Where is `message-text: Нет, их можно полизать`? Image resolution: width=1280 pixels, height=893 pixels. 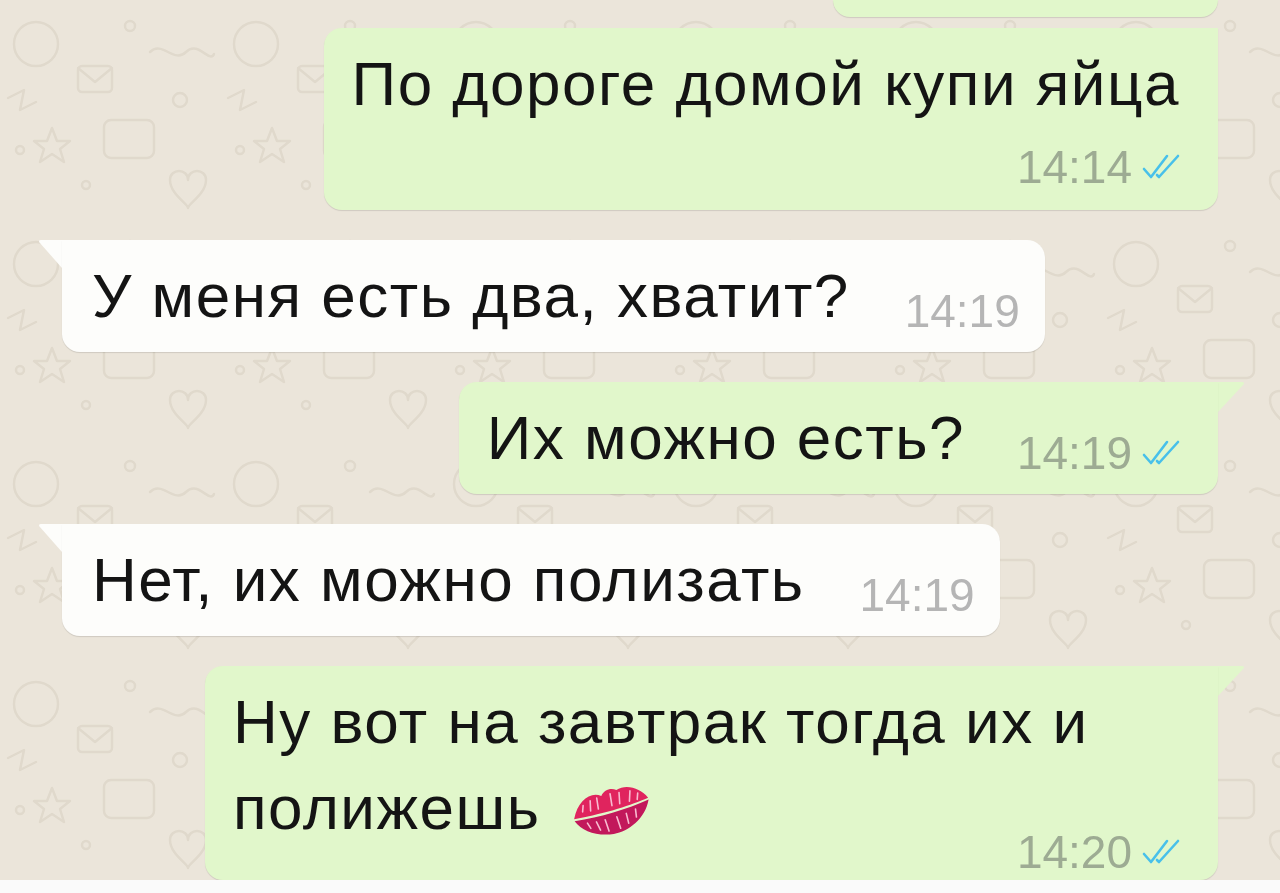 message-text: Нет, их можно полизать is located at coordinates (448, 579).